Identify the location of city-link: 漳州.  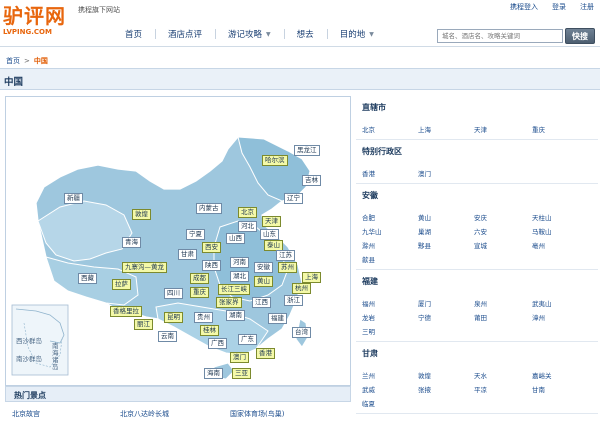
(538, 317).